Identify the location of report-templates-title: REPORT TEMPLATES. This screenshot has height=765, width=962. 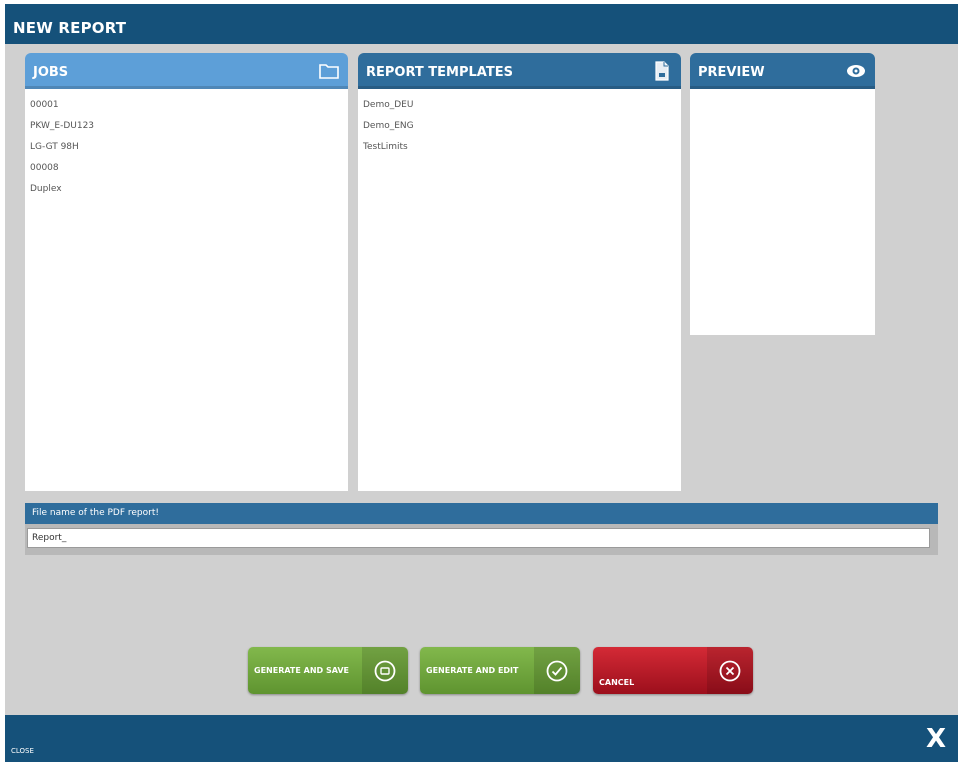
(439, 72).